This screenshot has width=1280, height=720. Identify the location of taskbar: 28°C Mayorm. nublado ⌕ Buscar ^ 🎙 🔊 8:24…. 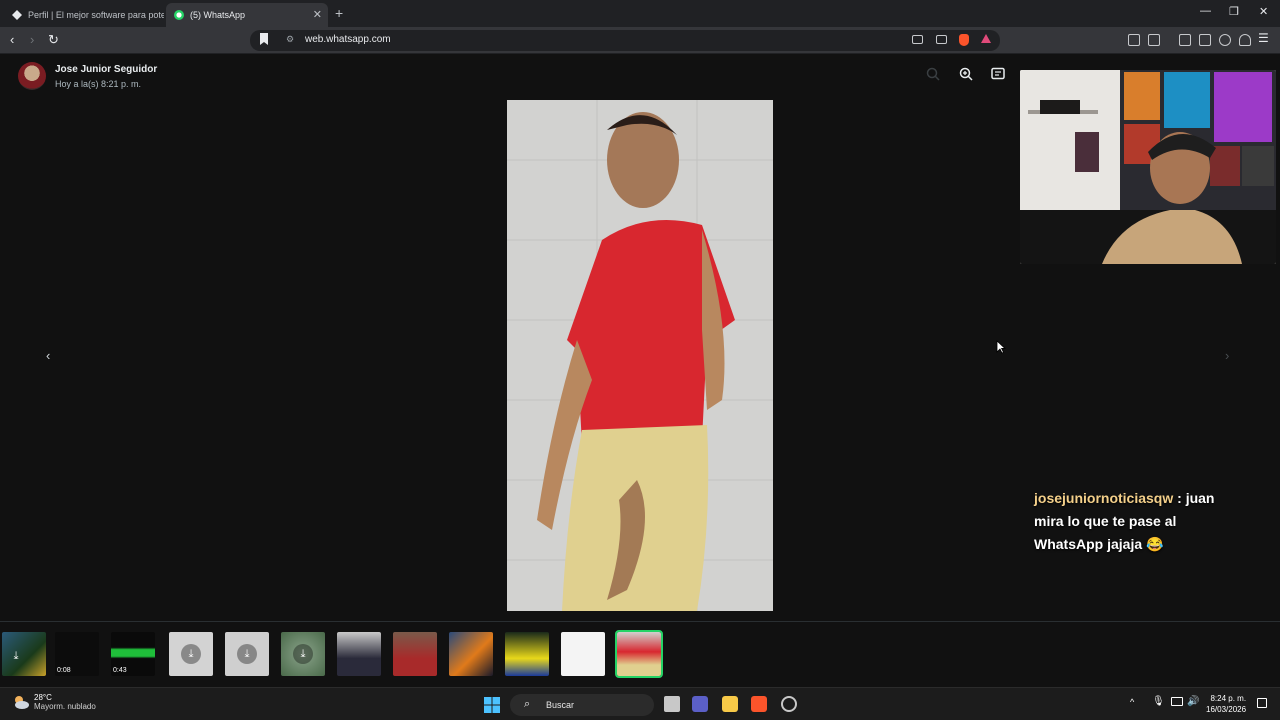
(640, 703).